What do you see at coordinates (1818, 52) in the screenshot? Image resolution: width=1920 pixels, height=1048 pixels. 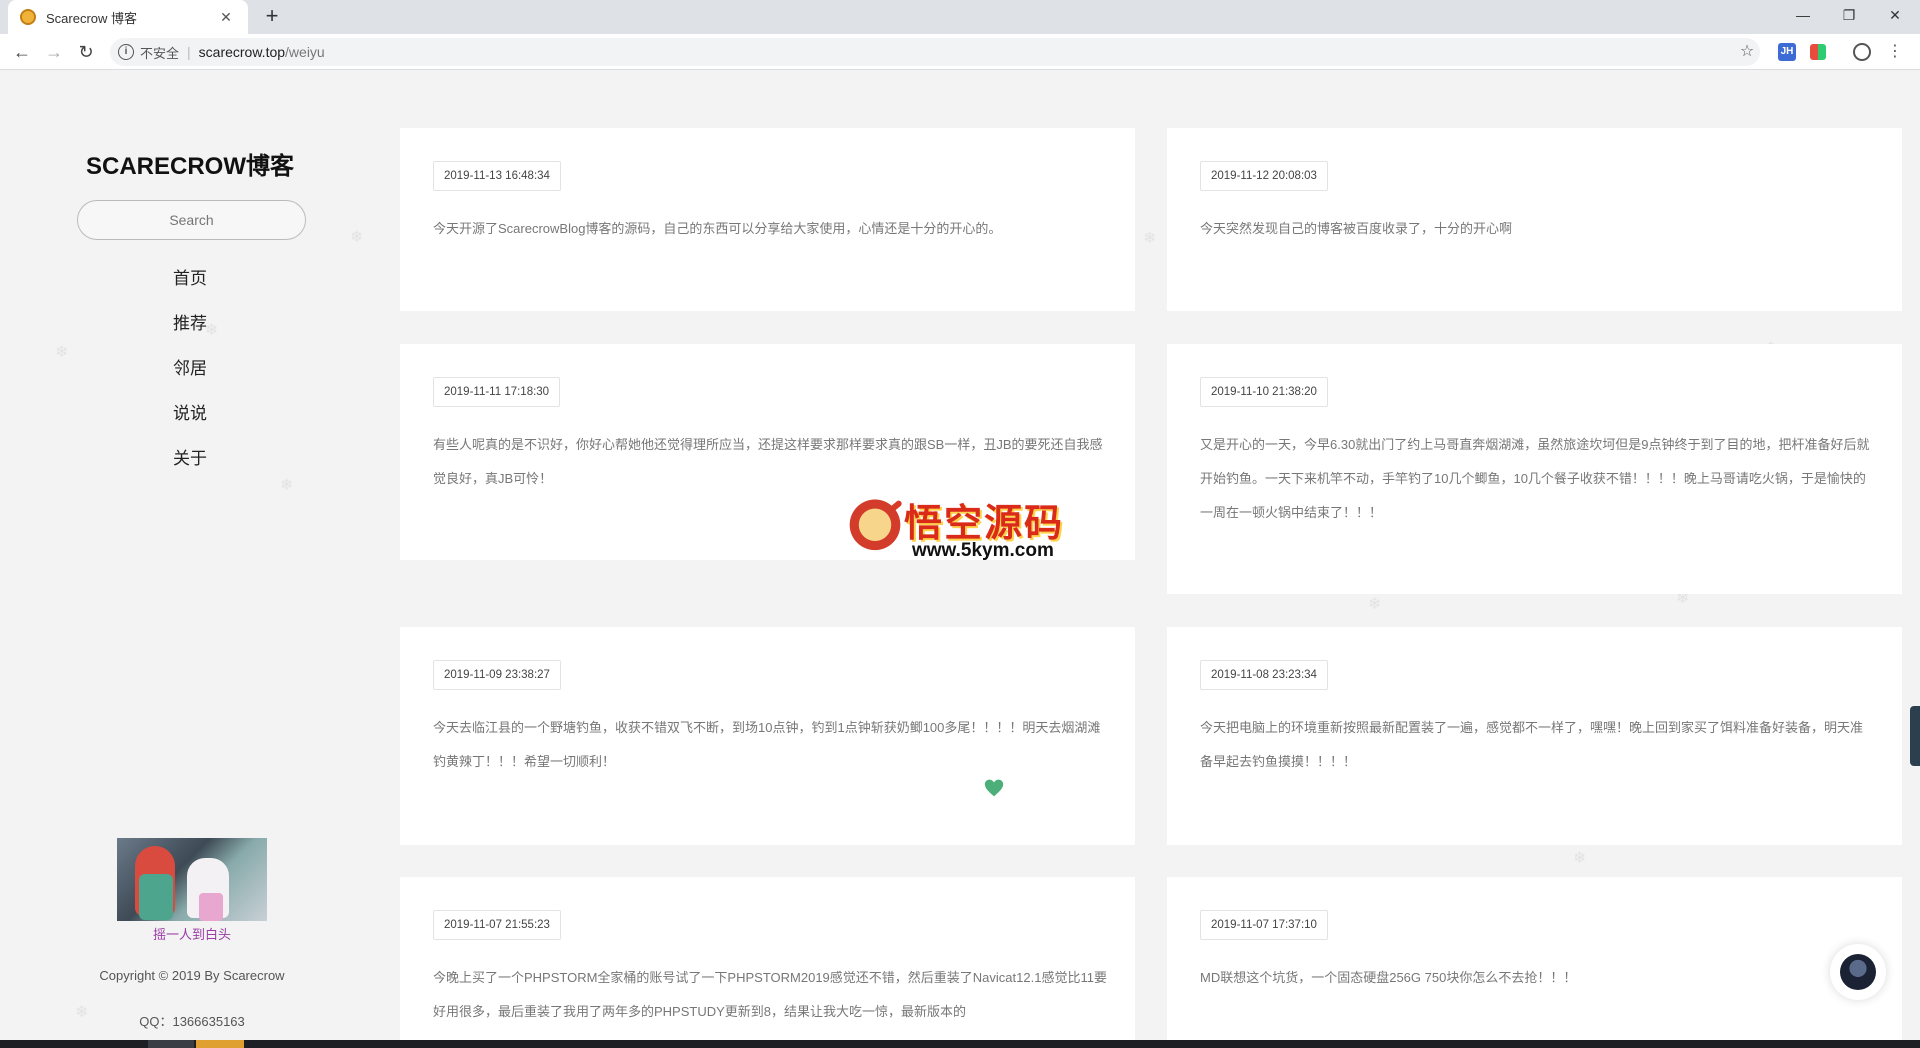 I see `extension-color-icon` at bounding box center [1818, 52].